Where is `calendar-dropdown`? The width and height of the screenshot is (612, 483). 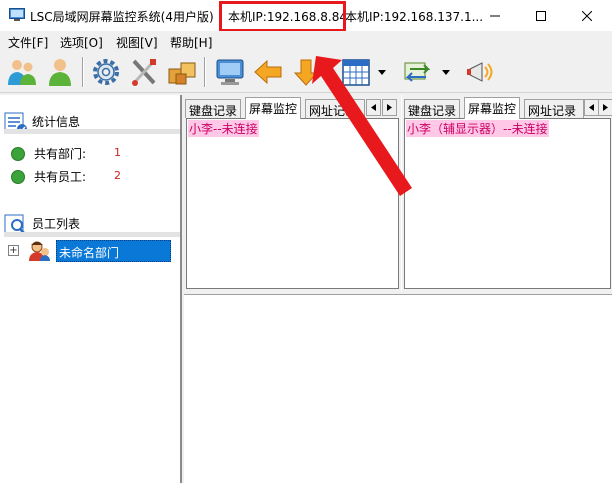
calendar-dropdown is located at coordinates (382, 72).